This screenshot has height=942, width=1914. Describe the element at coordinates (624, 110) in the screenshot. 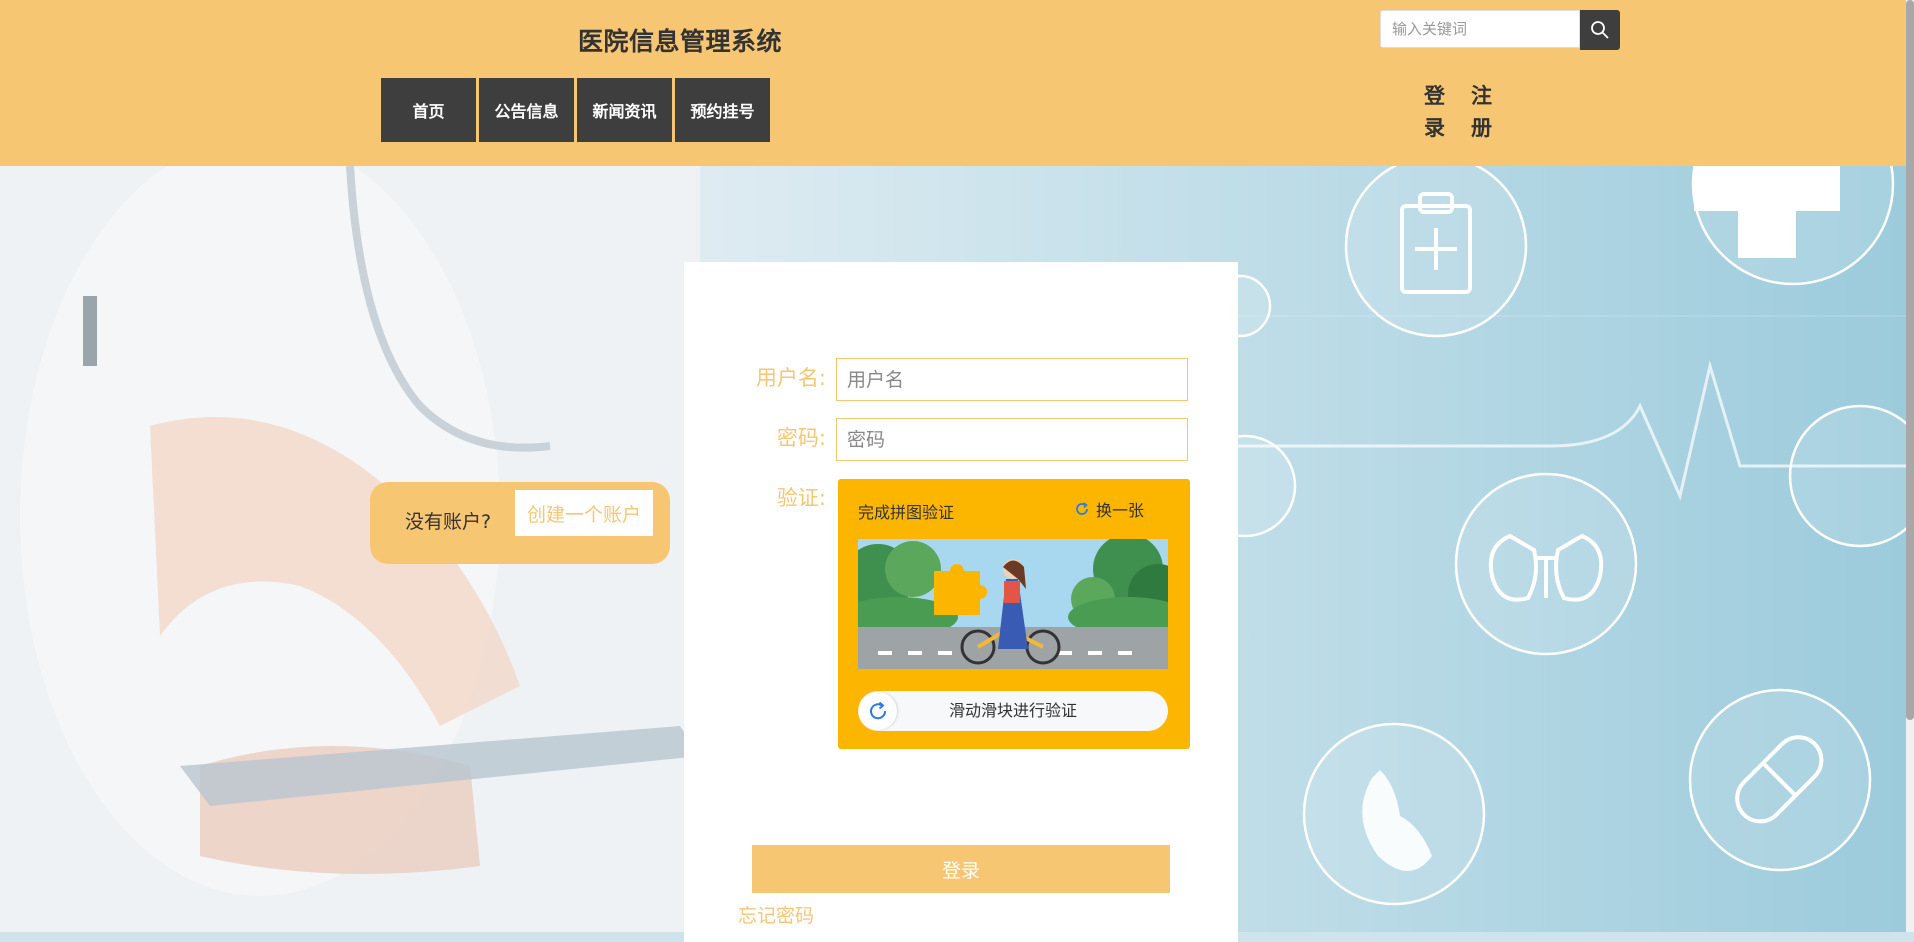

I see `nav-item-news: 新闻资讯` at that location.